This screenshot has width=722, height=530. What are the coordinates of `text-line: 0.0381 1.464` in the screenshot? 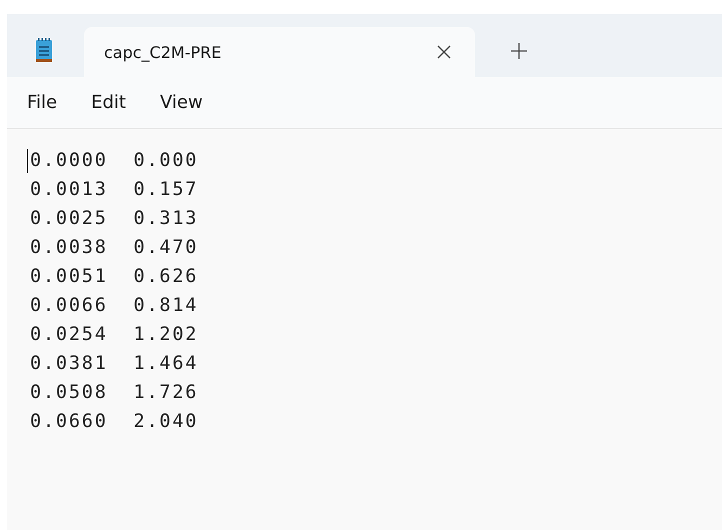 It's located at (114, 363).